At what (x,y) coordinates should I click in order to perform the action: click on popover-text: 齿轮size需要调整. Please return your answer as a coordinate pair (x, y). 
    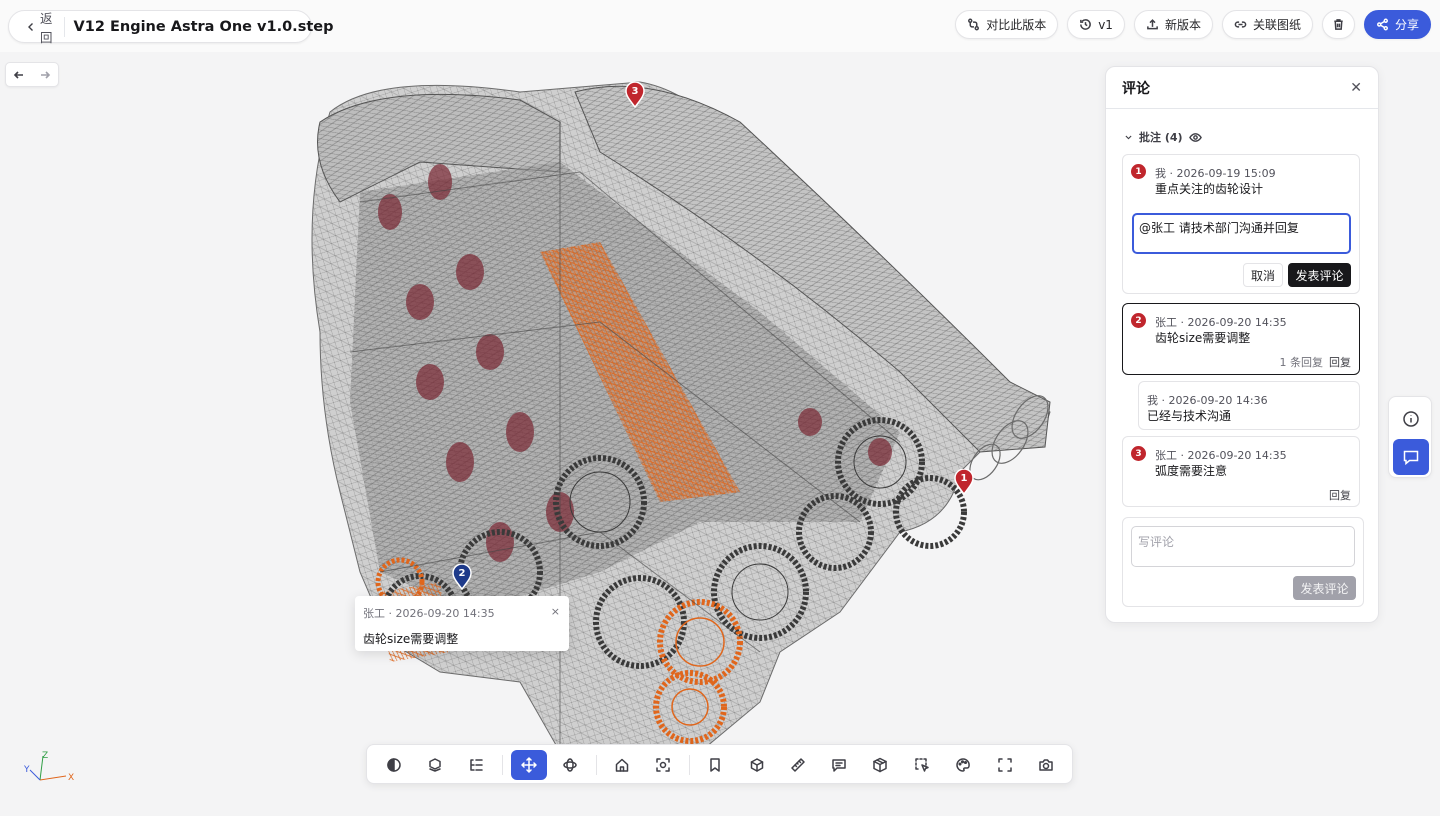
    Looking at the image, I should click on (411, 639).